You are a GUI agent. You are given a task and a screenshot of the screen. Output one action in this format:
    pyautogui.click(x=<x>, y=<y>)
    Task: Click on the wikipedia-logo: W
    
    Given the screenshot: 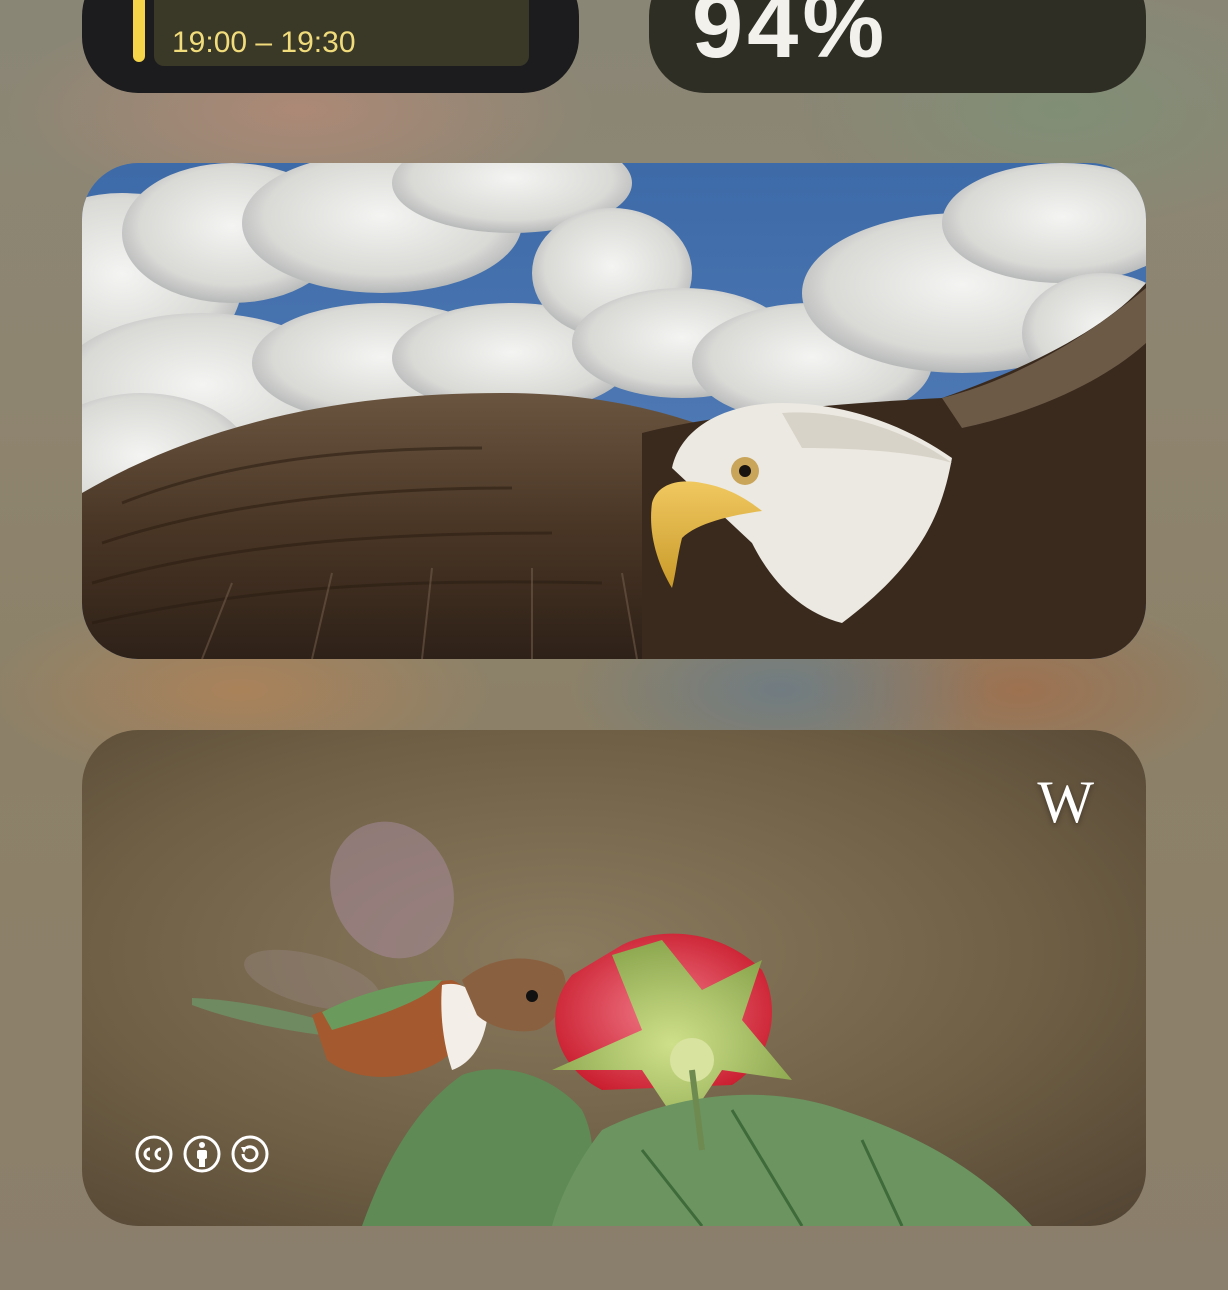 What is the action you would take?
    pyautogui.click(x=1065, y=802)
    